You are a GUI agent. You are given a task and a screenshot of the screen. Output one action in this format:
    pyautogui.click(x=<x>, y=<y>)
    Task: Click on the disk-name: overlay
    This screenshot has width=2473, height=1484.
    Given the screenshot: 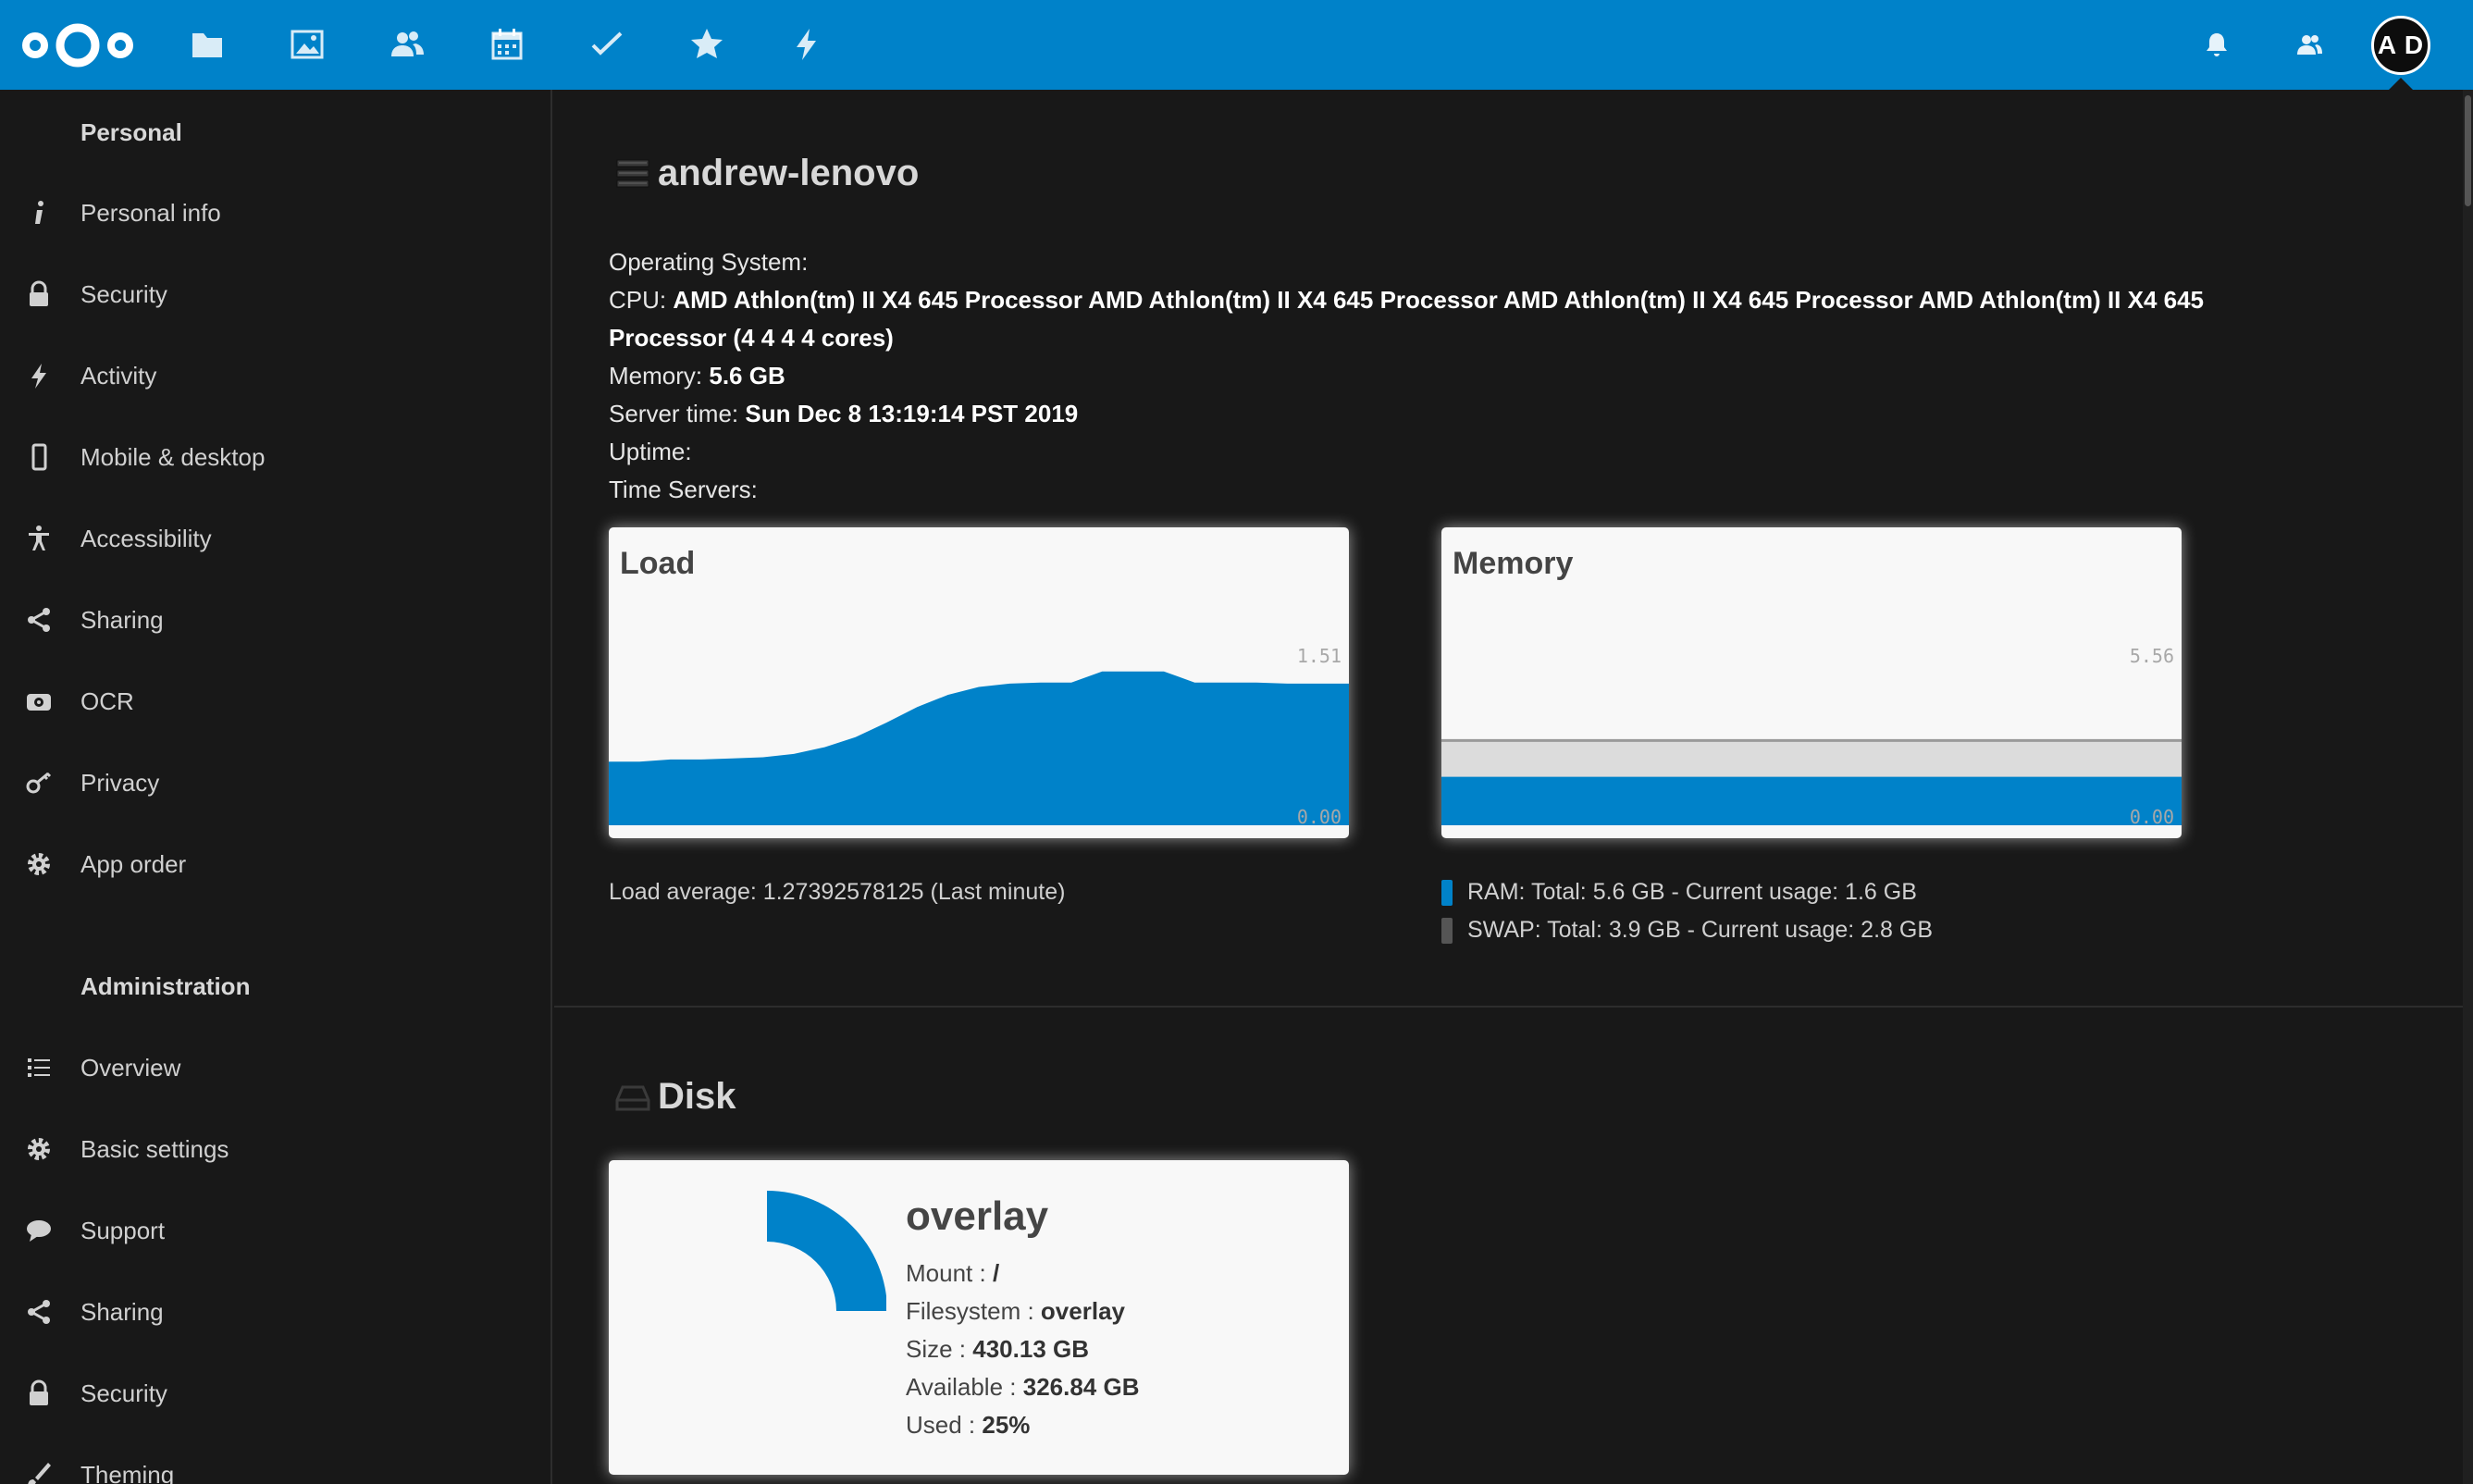 What is the action you would take?
    pyautogui.click(x=977, y=1216)
    